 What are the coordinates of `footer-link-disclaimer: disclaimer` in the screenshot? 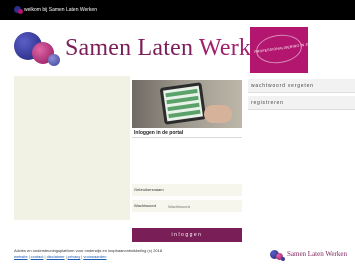 It's located at (56, 256).